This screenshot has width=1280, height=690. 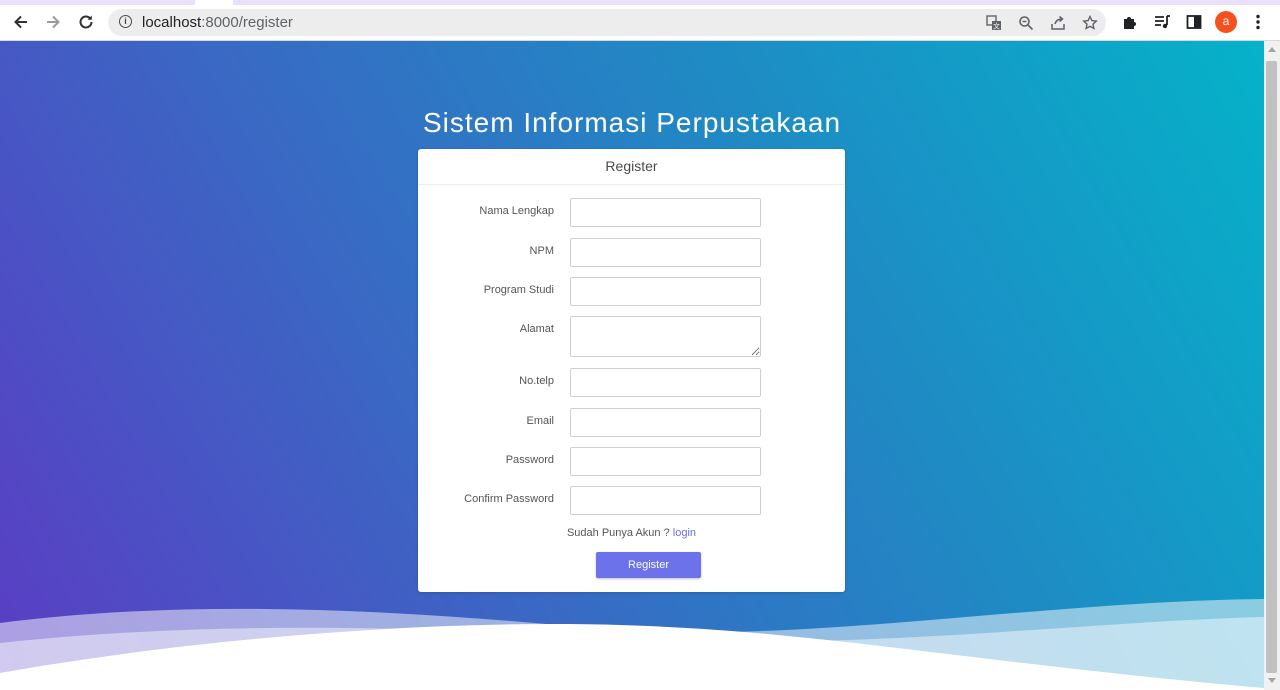 I want to click on address-bar: i localhost:8000/register 文, so click(x=607, y=22).